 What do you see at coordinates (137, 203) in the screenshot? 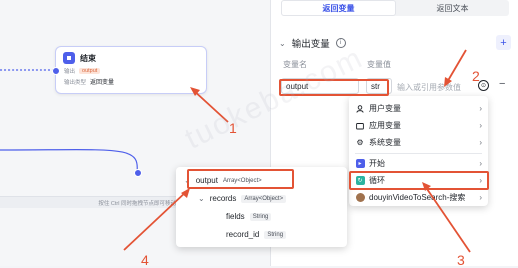
I see `status-text: 按住 Ctrl 同时拖拽节点即可移动` at bounding box center [137, 203].